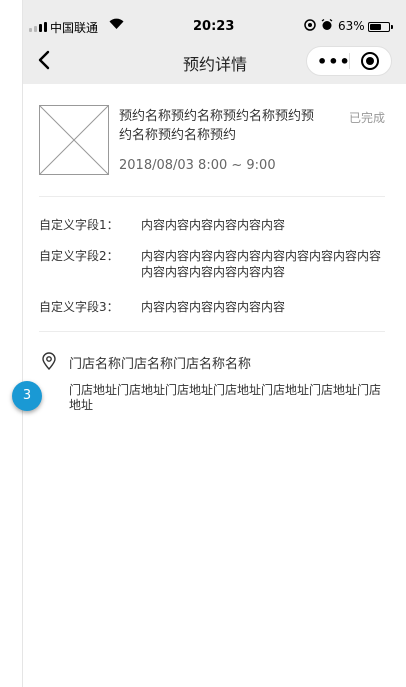 The image size is (406, 687). I want to click on status-bar: 中国联通 20:23 63%, so click(214, 18).